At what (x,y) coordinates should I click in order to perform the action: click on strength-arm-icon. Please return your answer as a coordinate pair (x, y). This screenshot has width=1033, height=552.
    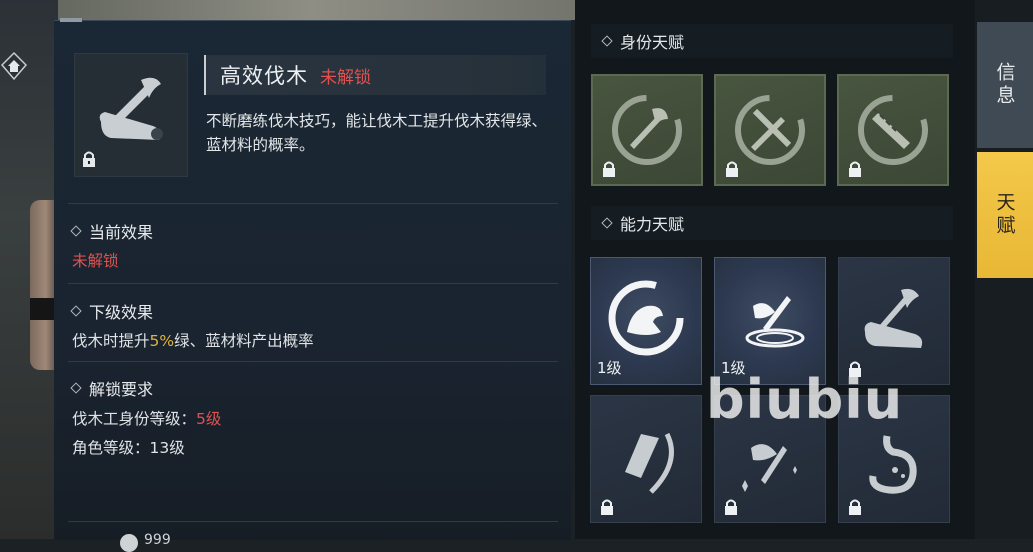
    Looking at the image, I should click on (646, 318).